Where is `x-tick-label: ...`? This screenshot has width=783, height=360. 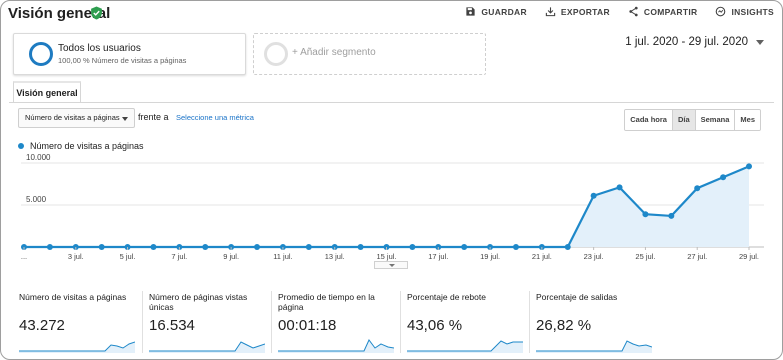 x-tick-label: ... is located at coordinates (24, 256).